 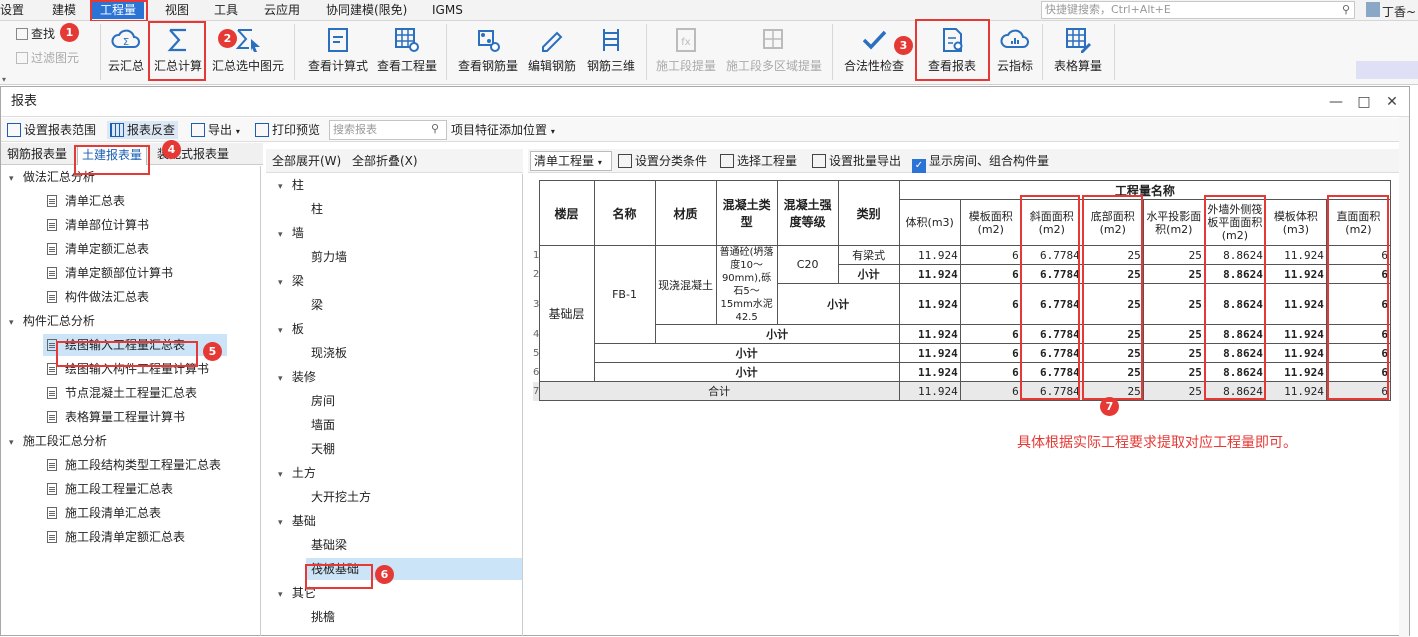 I want to click on view-rebar-button: 查看钢筋量, so click(x=488, y=52).